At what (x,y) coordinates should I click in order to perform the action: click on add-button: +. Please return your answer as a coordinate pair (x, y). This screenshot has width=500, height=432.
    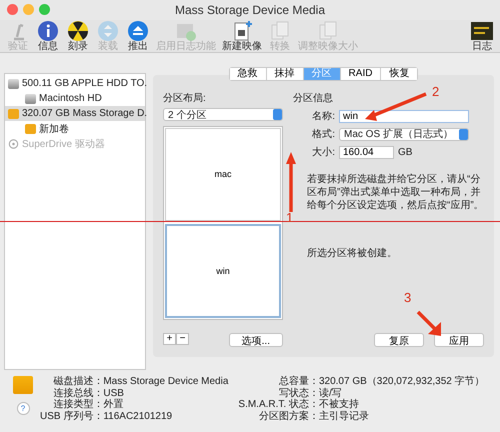
    Looking at the image, I should click on (169, 339).